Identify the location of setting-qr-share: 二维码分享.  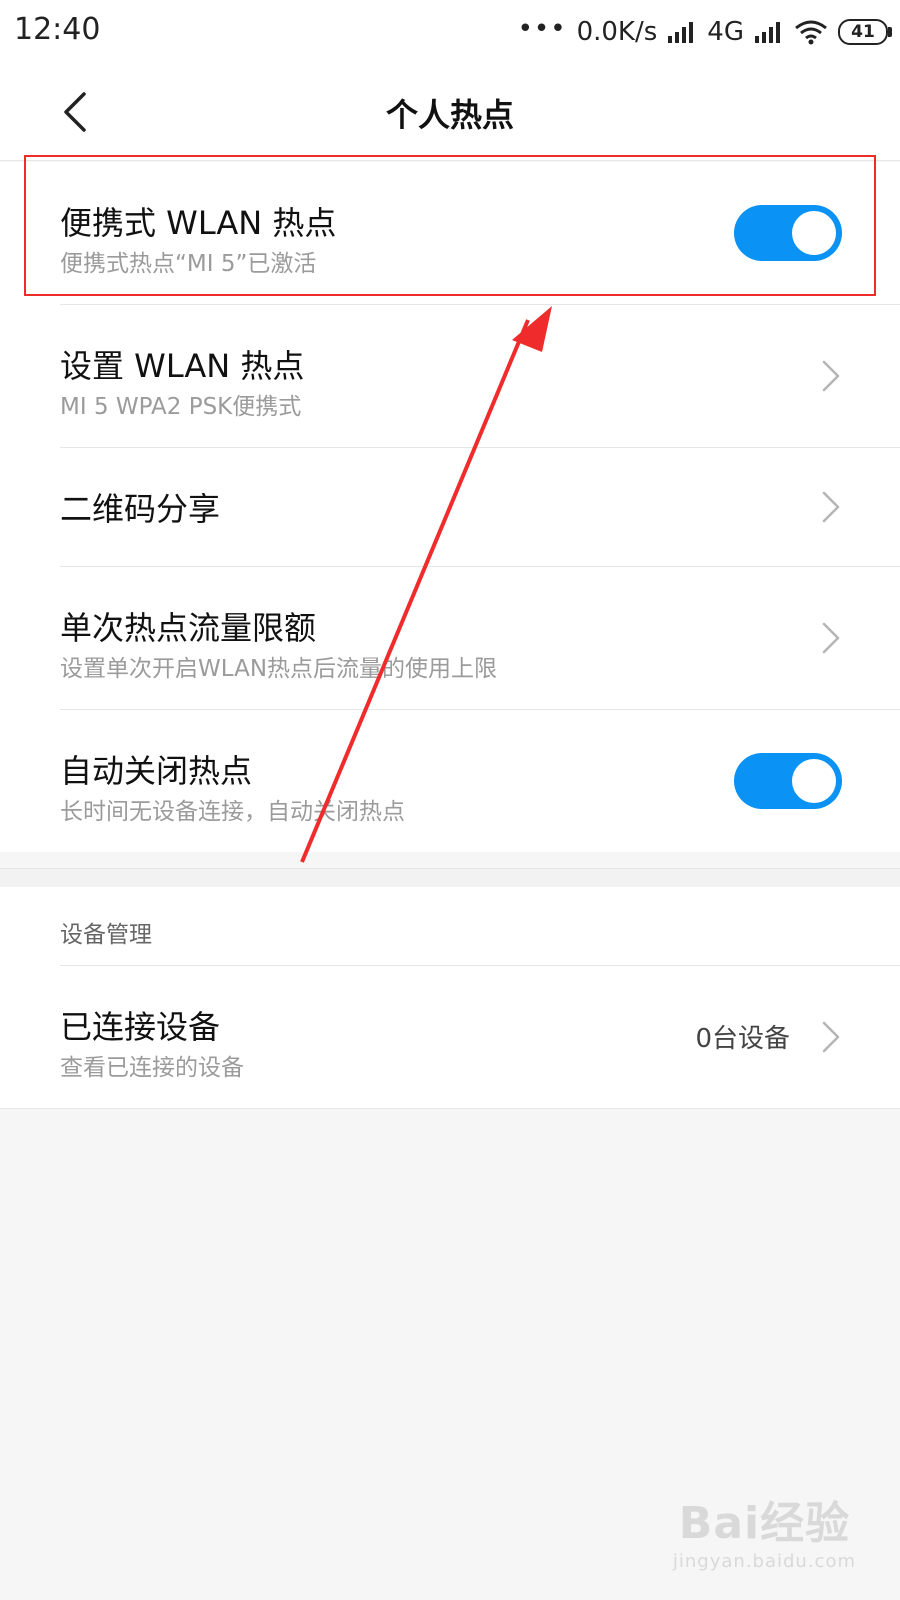
(480, 507).